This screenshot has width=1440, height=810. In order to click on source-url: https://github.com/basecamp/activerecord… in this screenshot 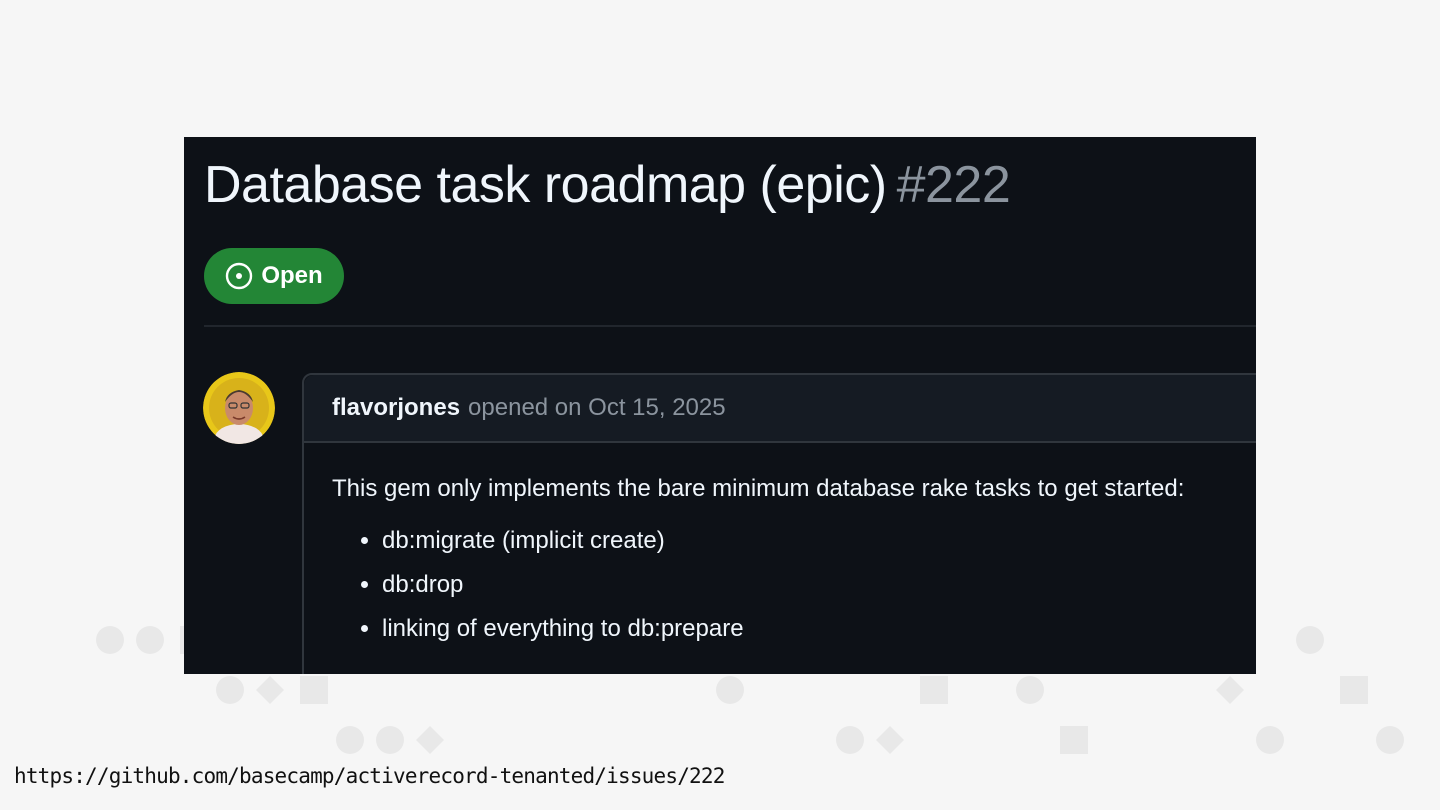, I will do `click(369, 776)`.